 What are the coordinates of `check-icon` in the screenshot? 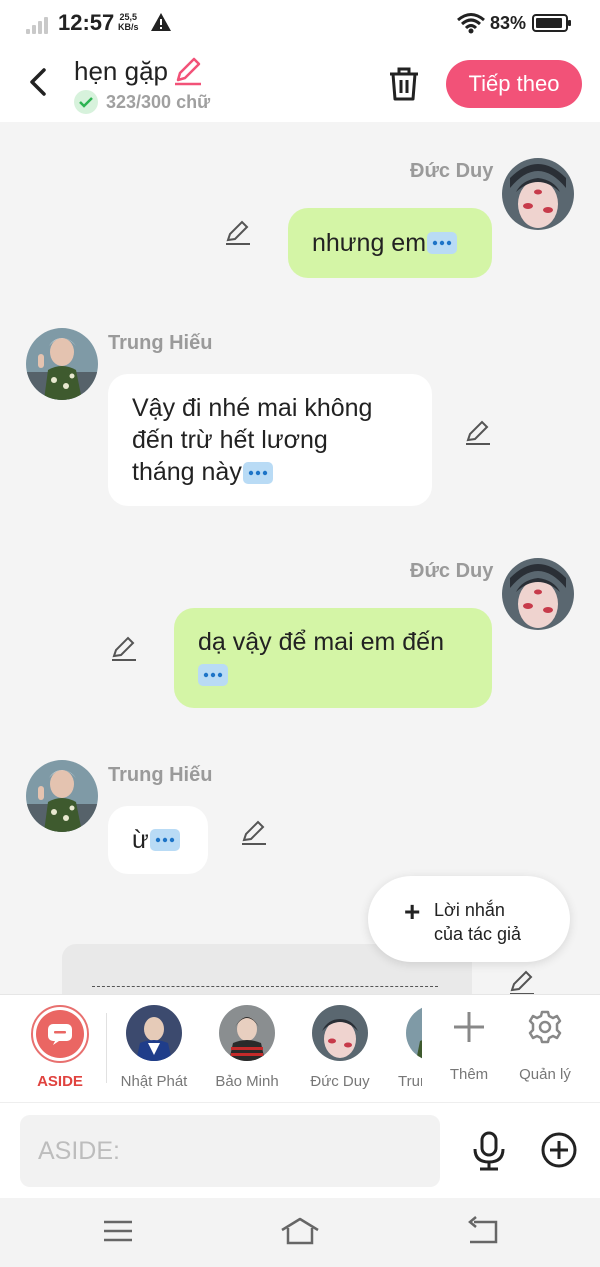 It's located at (86, 102).